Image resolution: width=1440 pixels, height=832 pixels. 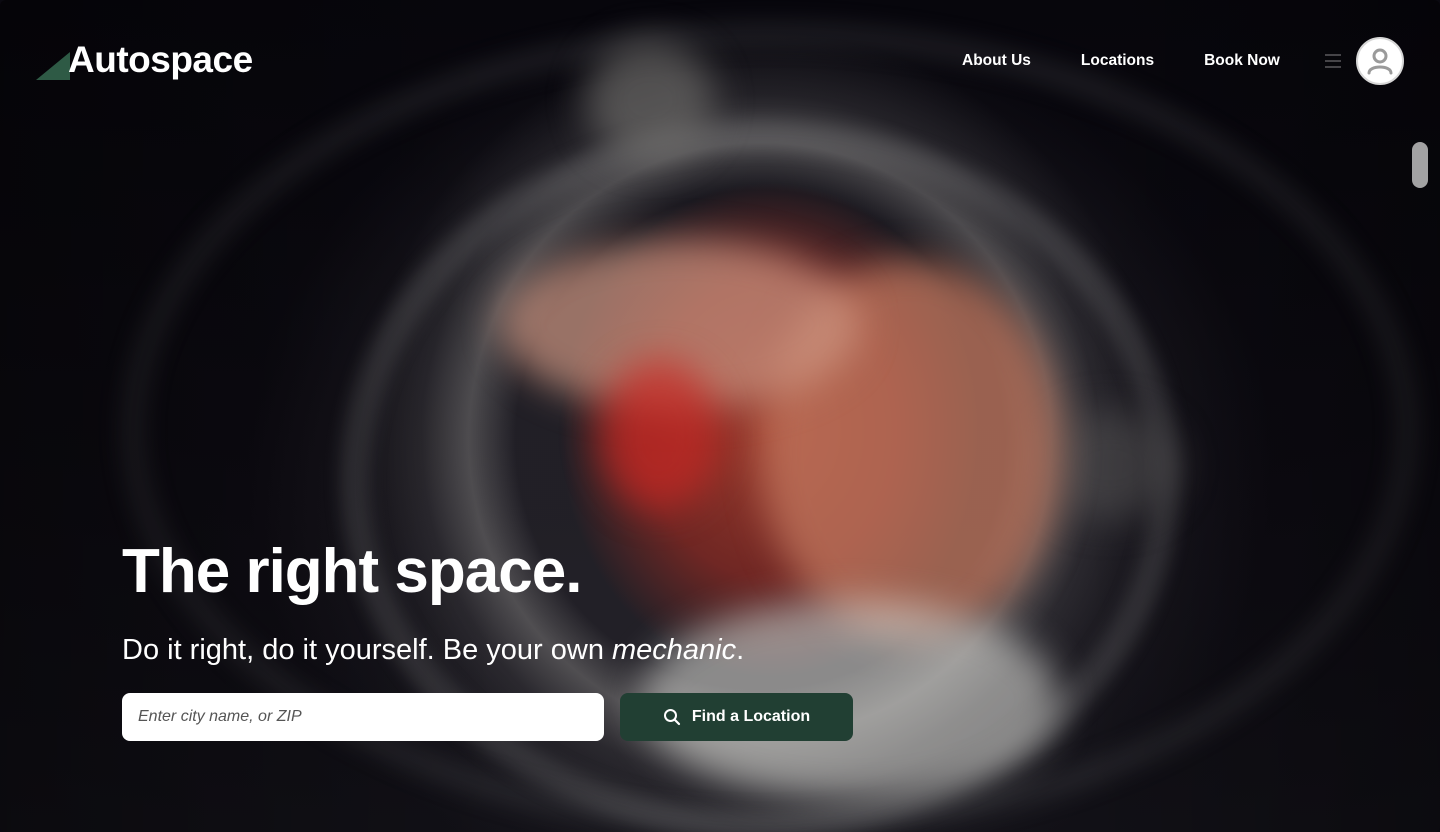 I want to click on user-silhouette-icon, so click(x=1380, y=61).